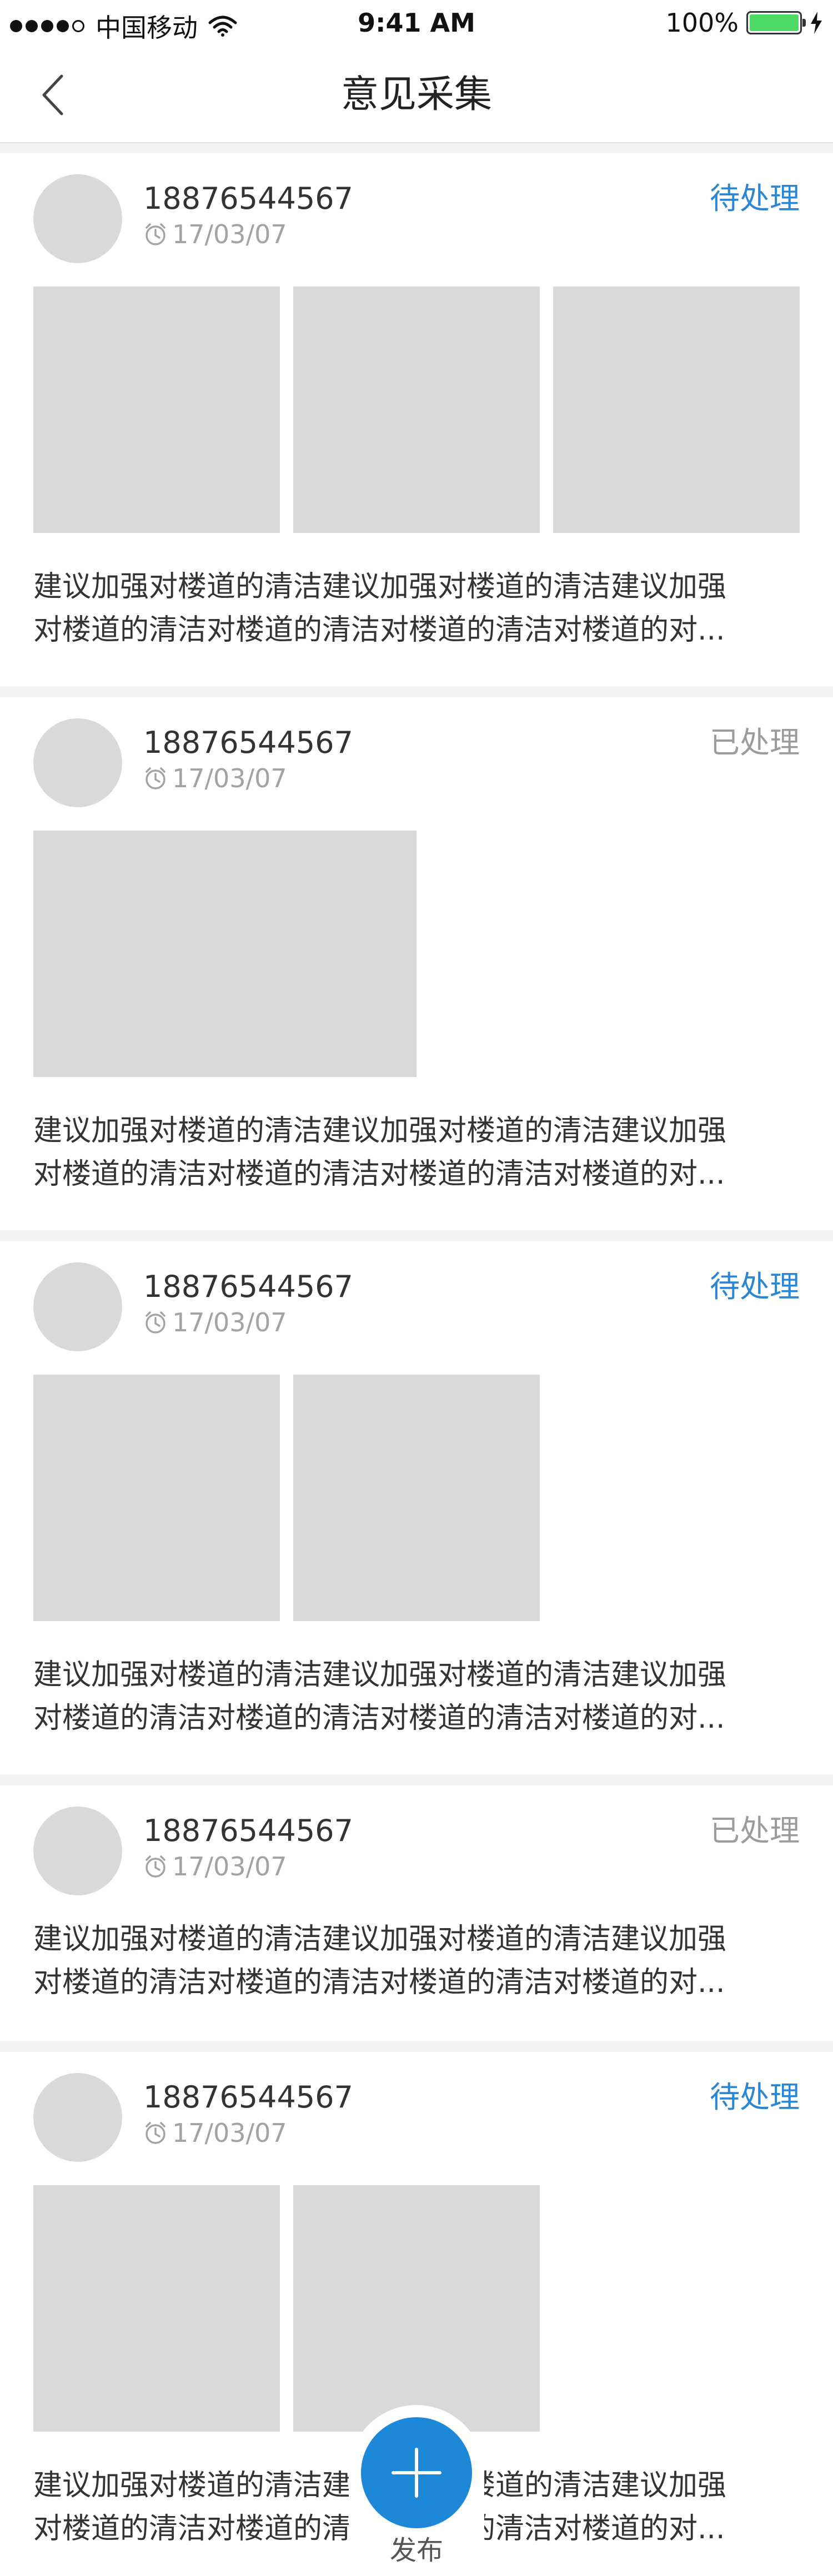 The height and width of the screenshot is (2576, 833). I want to click on status-bar: 中国移动 9:41 AM 100%, so click(416, 24).